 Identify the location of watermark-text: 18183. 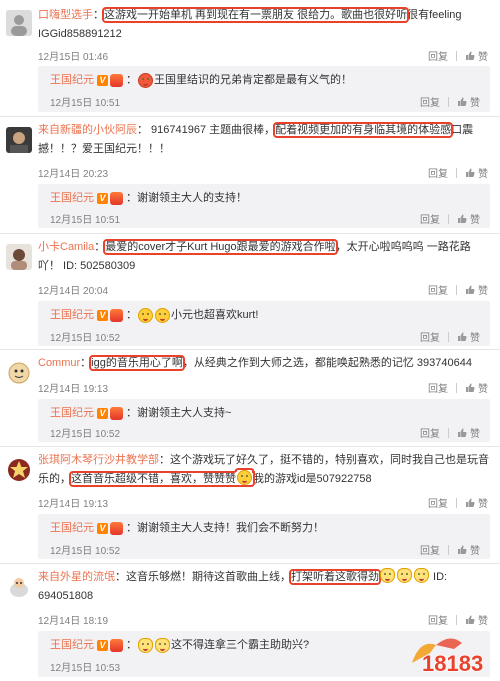
(452, 663).